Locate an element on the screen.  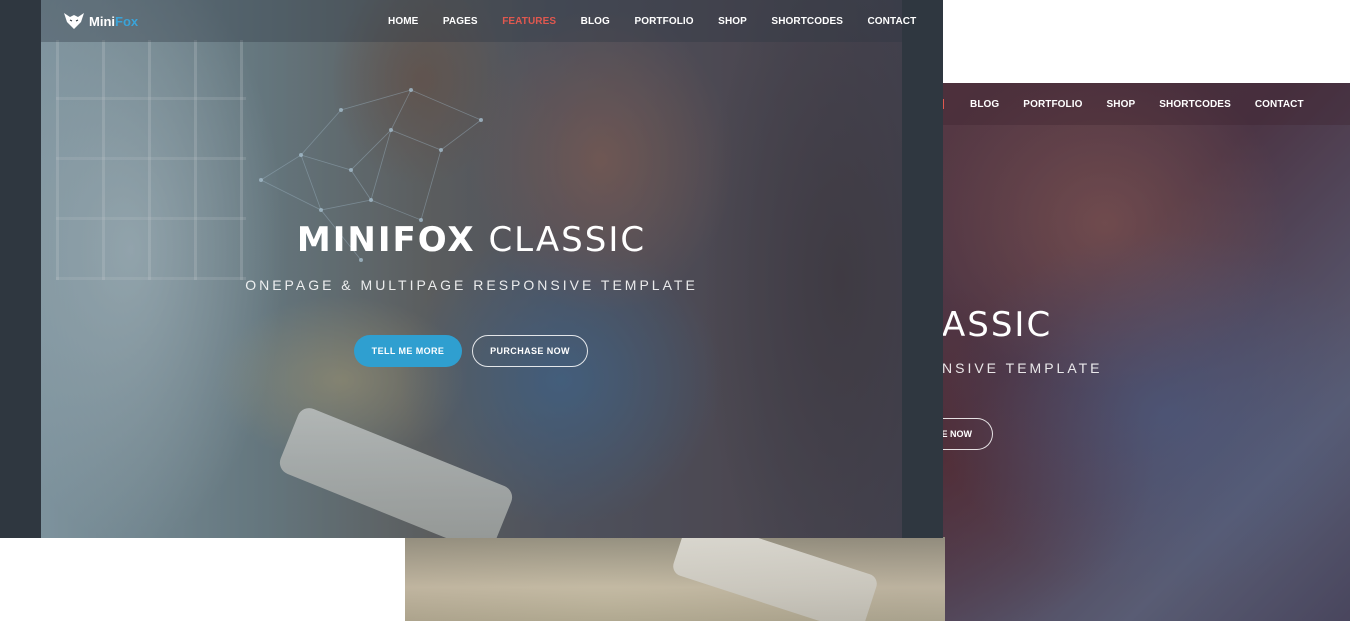
hero-title-light: CLASSIC is located at coordinates (567, 240).